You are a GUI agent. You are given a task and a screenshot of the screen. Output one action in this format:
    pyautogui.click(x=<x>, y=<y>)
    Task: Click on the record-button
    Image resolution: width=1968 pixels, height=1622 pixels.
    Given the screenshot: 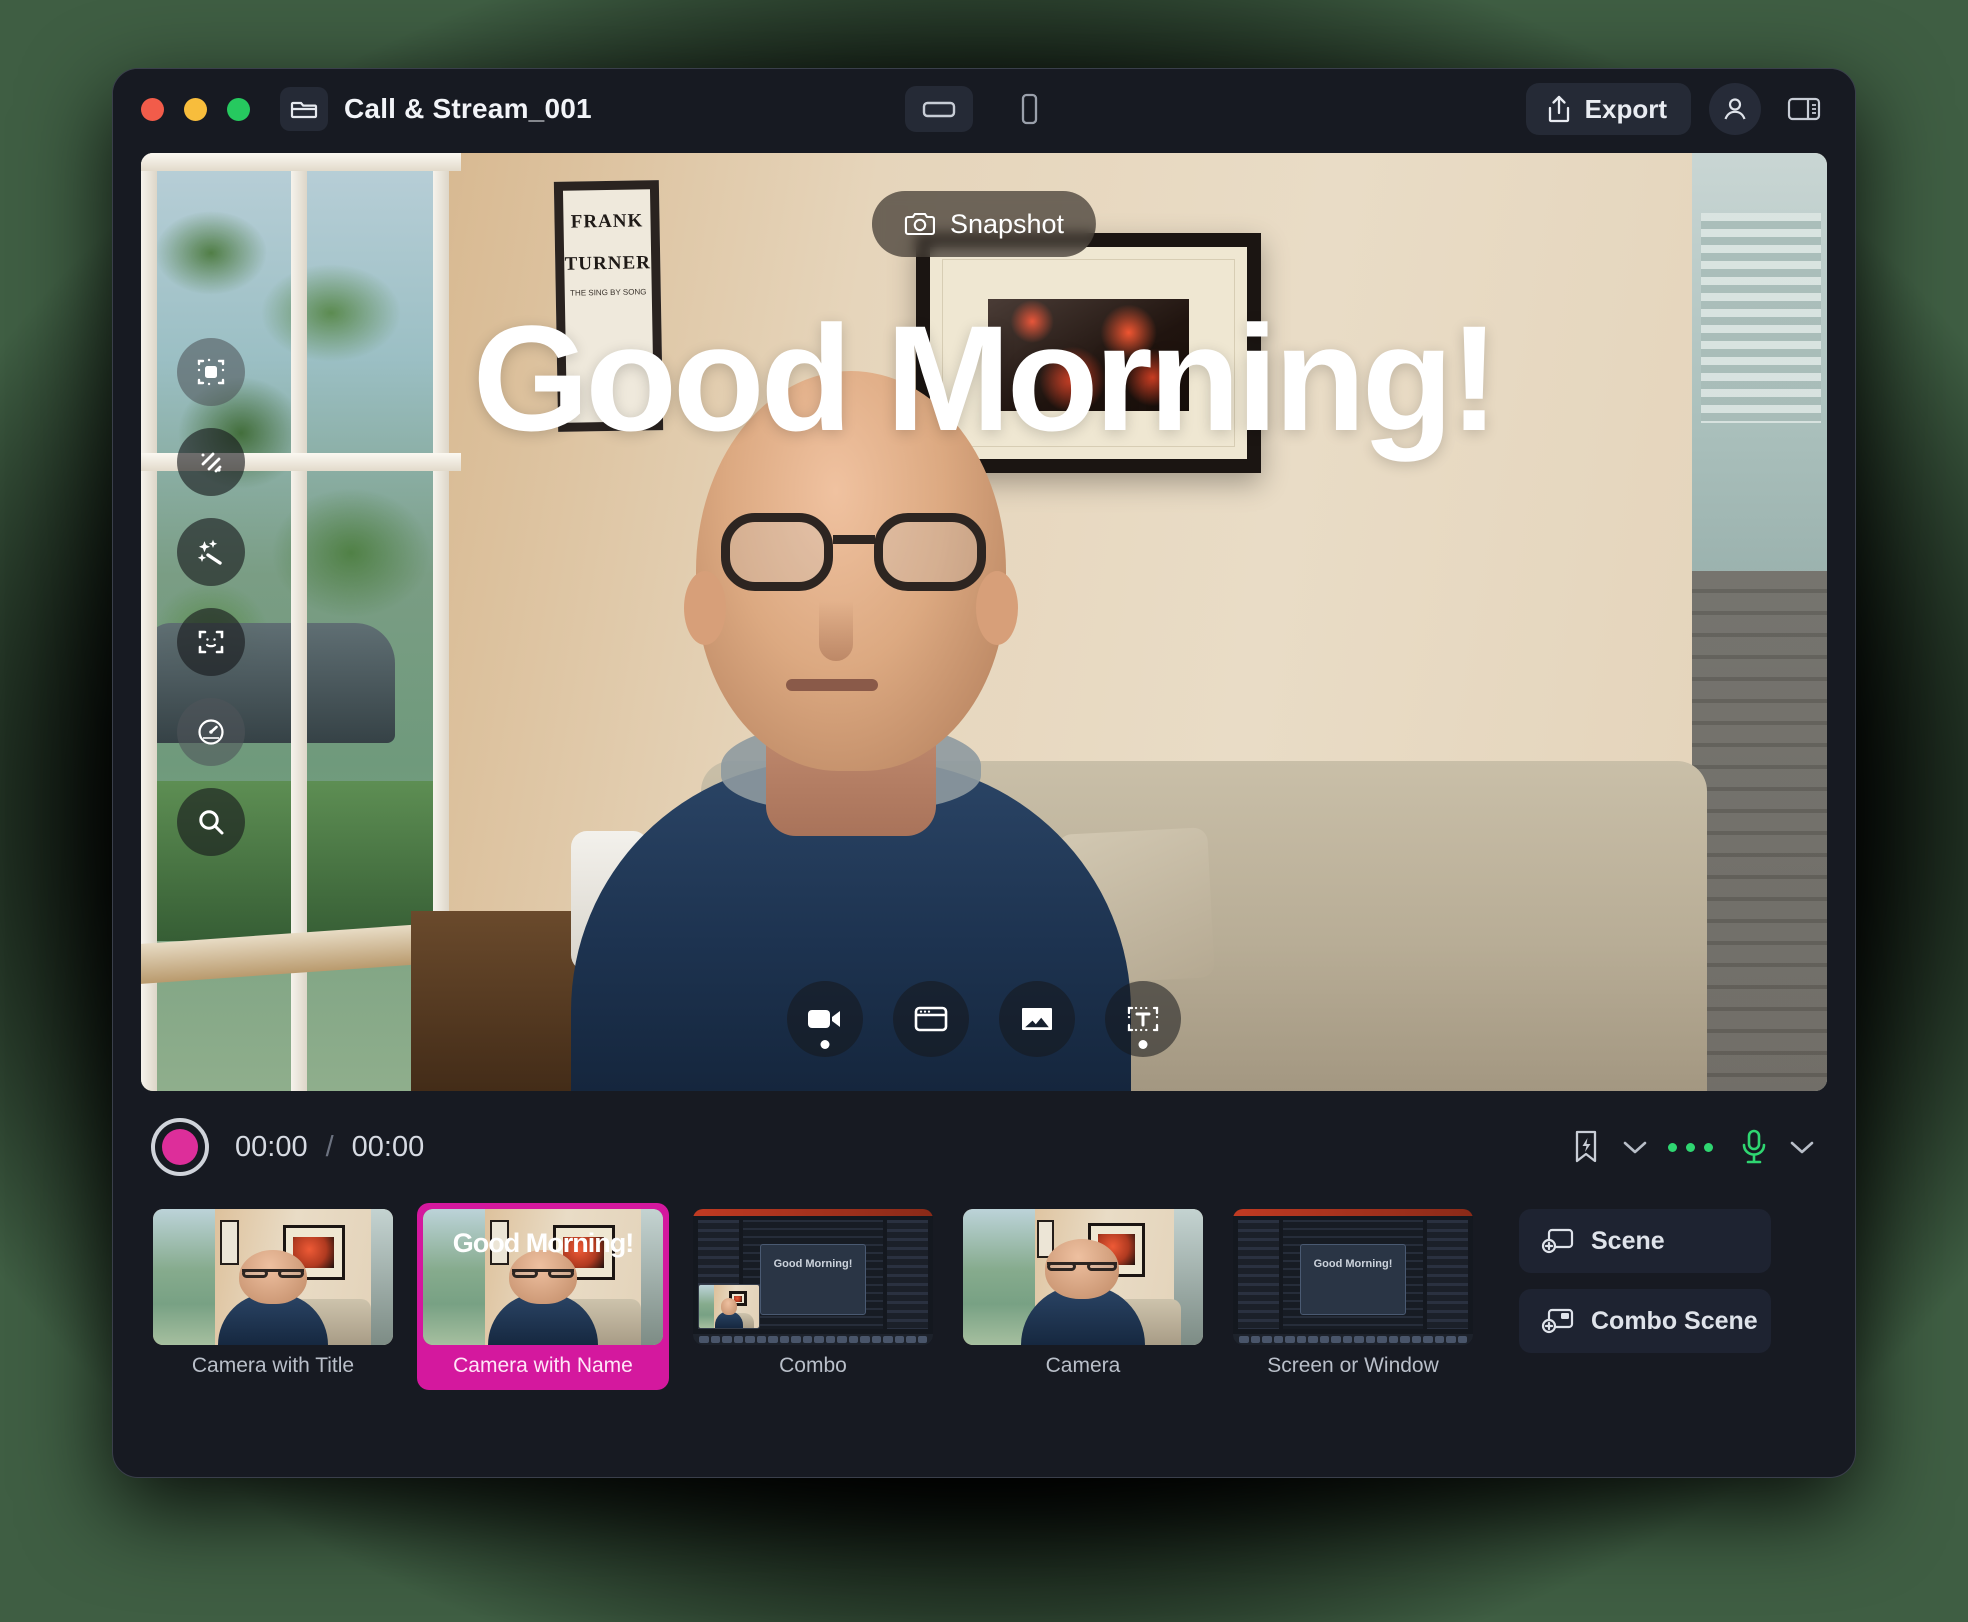 What is the action you would take?
    pyautogui.click(x=180, y=1147)
    